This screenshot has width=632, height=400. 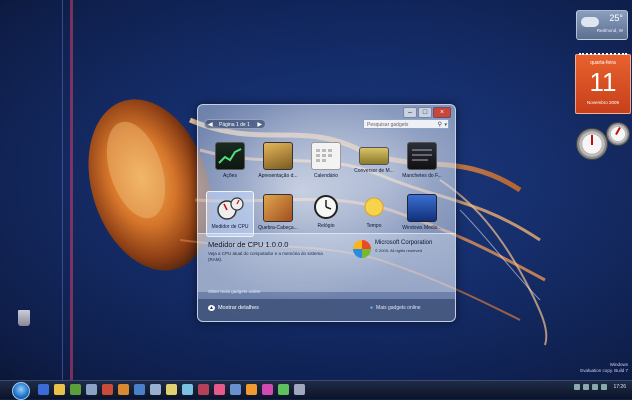 I want to click on more-gadgets-link: Mais gadgets online, so click(x=395, y=308).